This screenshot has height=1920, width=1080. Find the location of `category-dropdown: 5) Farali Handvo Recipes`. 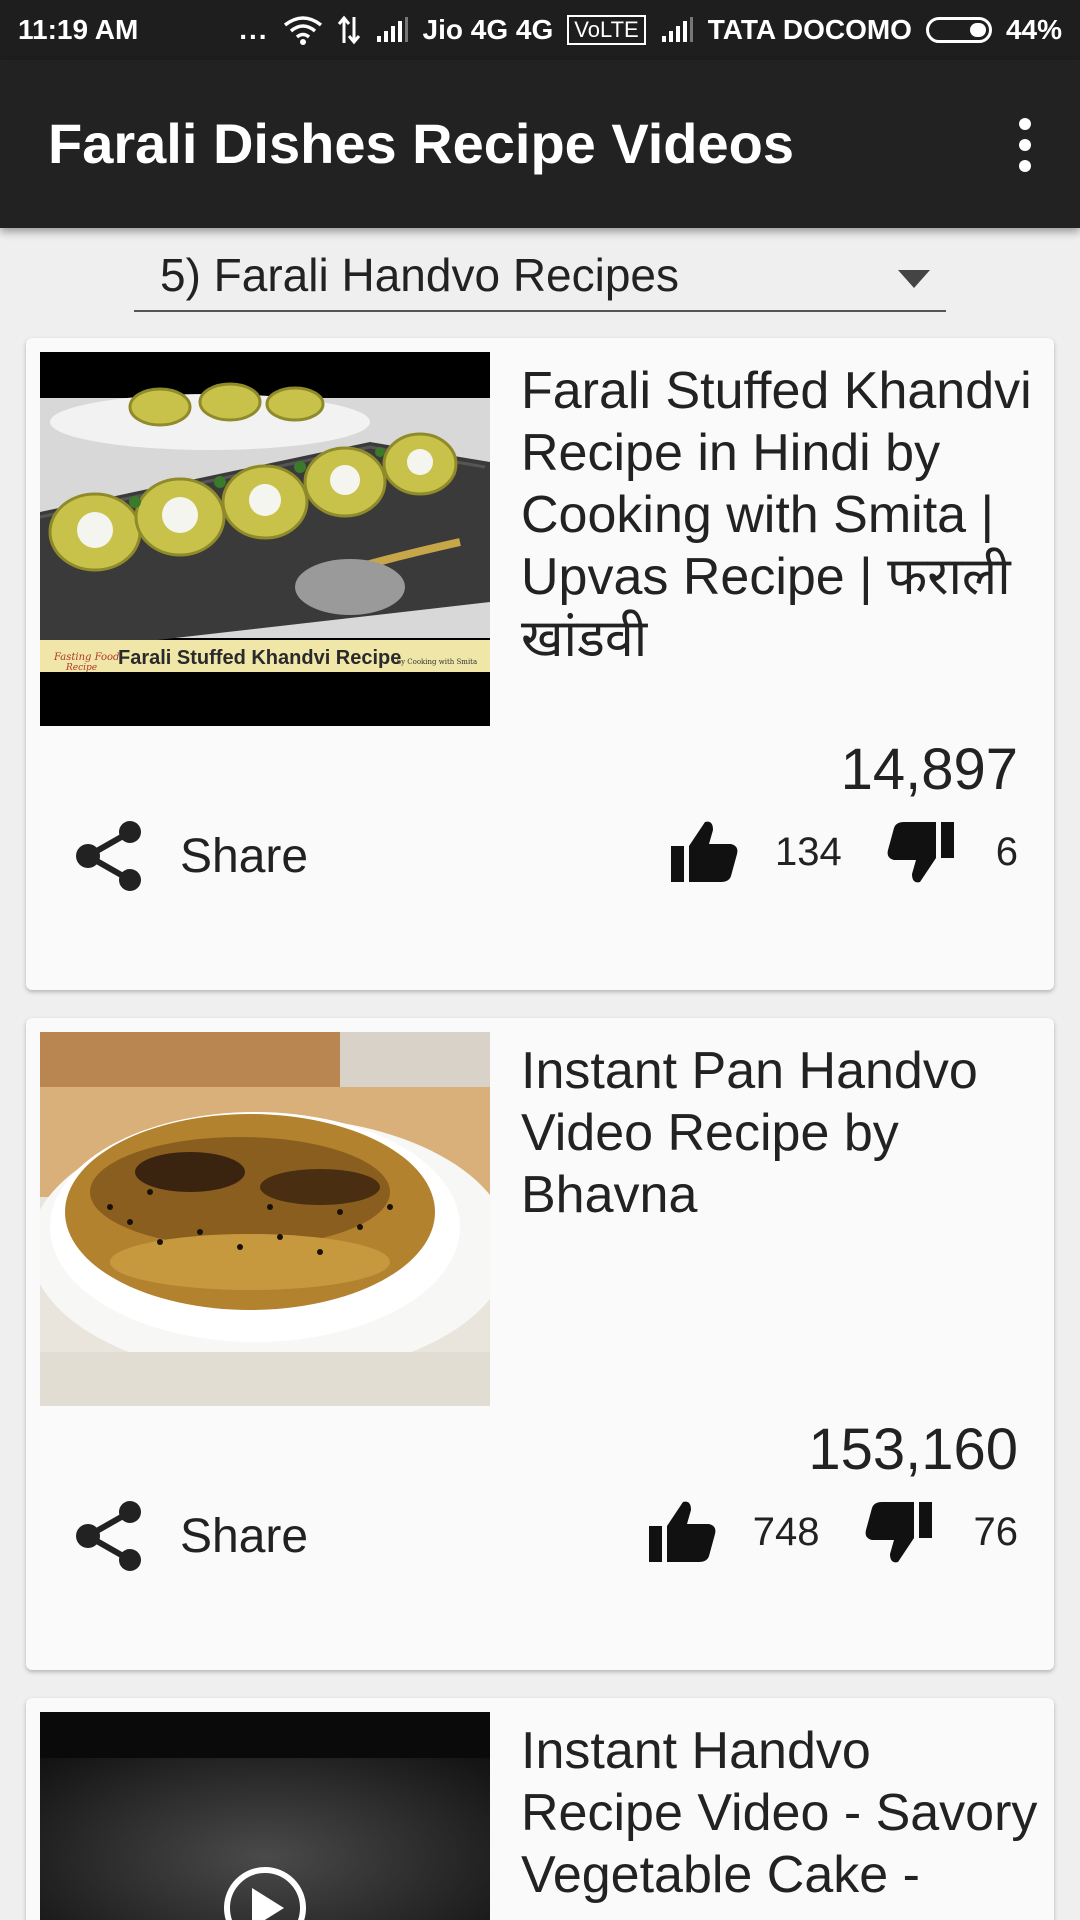

category-dropdown: 5) Farali Handvo Recipes is located at coordinates (540, 276).